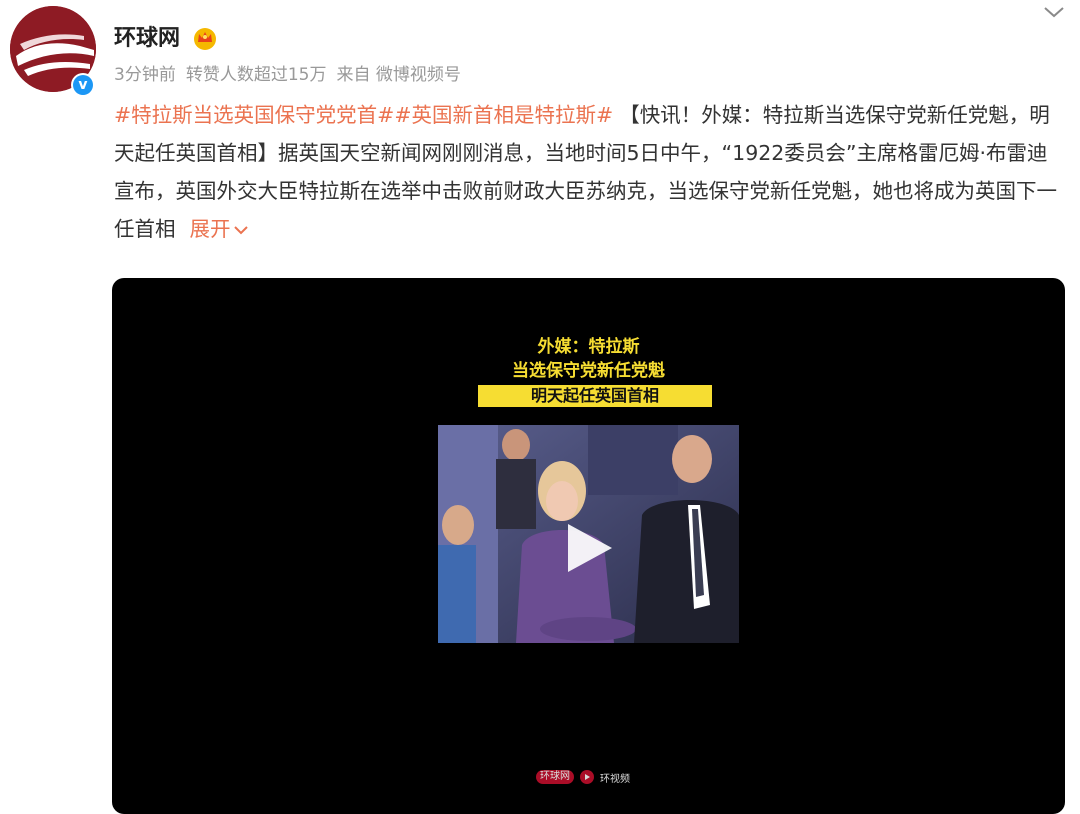  Describe the element at coordinates (555, 777) in the screenshot. I see `watermark-logo: 环球网` at that location.